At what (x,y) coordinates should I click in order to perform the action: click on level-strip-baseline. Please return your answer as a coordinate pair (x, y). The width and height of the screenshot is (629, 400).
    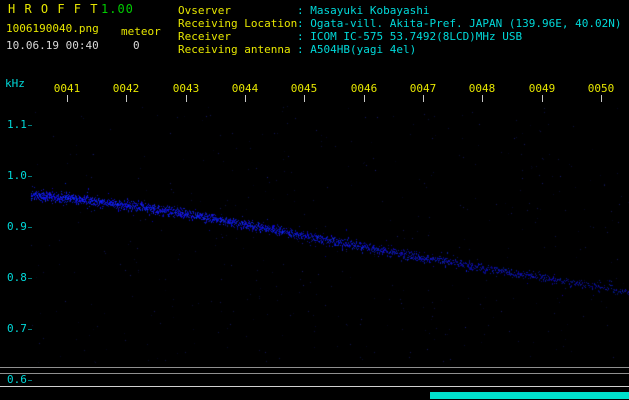
    Looking at the image, I should click on (314, 386).